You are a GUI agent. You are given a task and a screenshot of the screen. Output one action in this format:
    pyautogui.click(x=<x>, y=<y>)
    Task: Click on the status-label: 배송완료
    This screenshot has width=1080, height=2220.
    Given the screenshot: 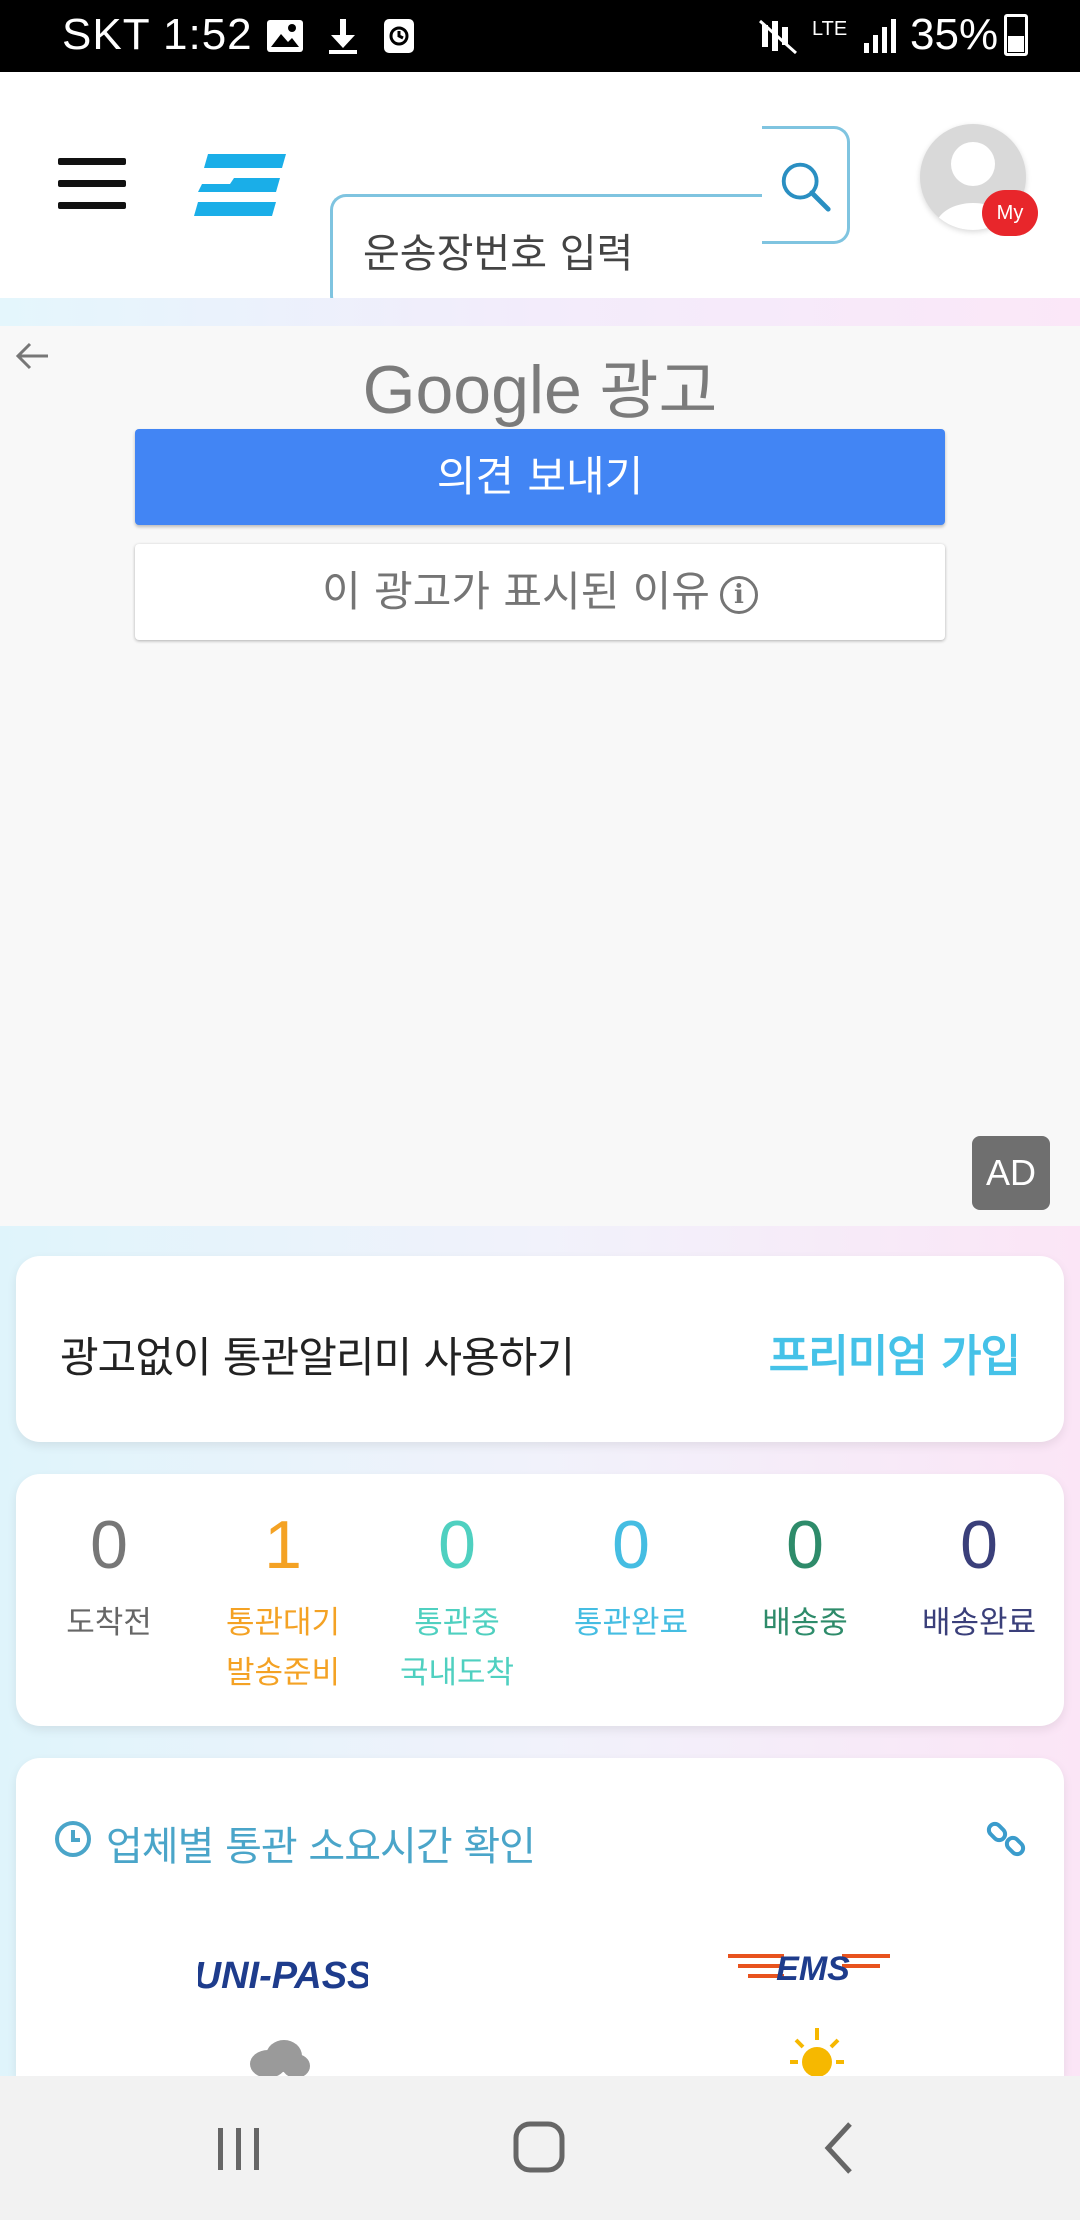 What is the action you would take?
    pyautogui.click(x=979, y=1623)
    